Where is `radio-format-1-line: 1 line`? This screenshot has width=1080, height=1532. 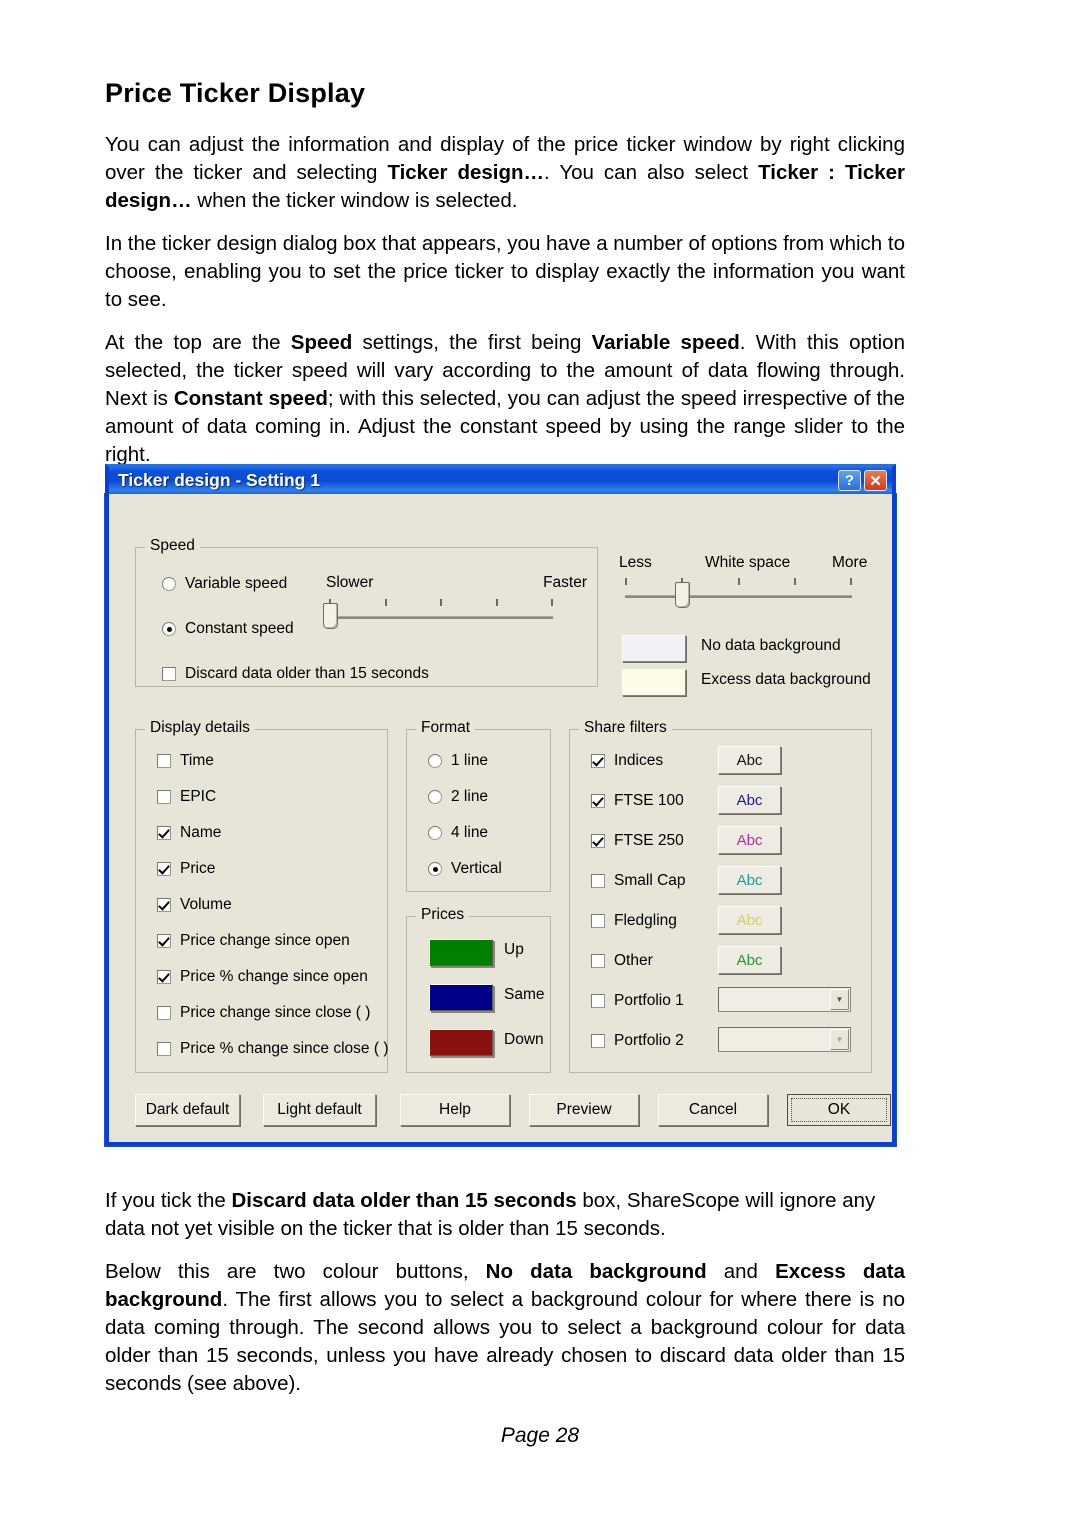 radio-format-1-line: 1 line is located at coordinates (458, 761).